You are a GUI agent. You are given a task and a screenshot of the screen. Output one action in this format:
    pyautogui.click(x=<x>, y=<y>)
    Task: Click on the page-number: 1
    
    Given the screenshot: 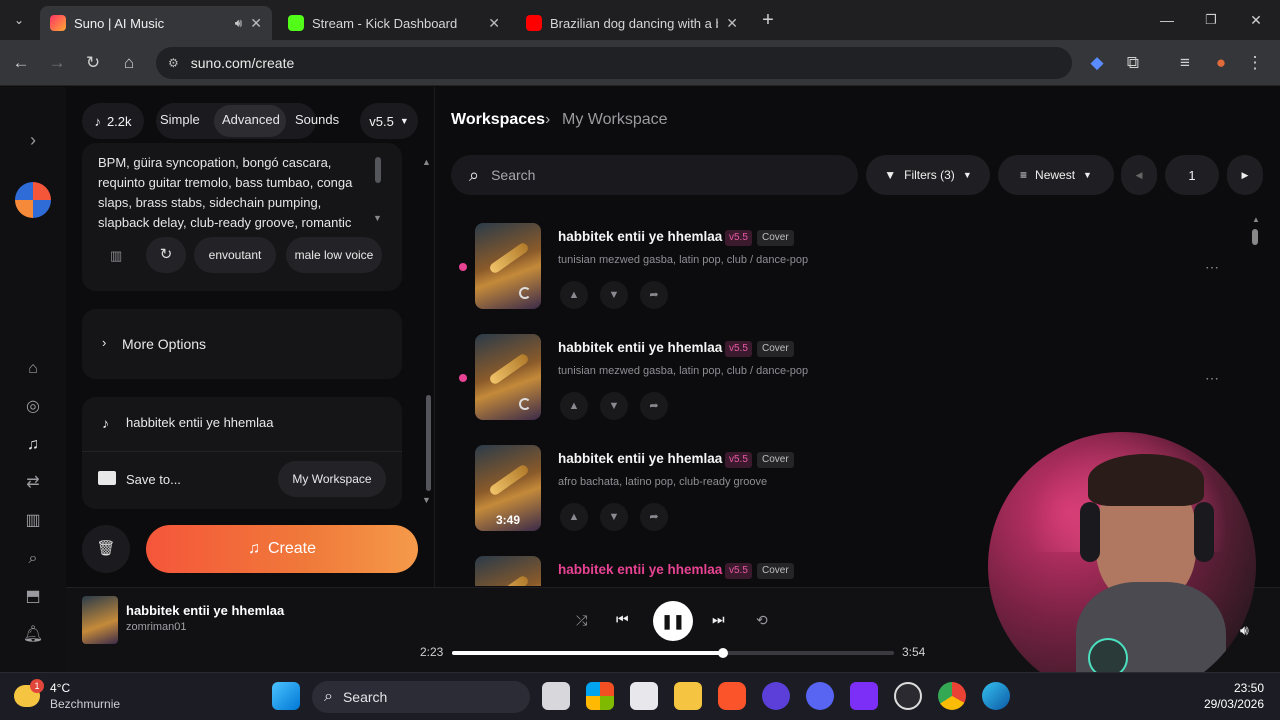 What is the action you would take?
    pyautogui.click(x=1192, y=175)
    